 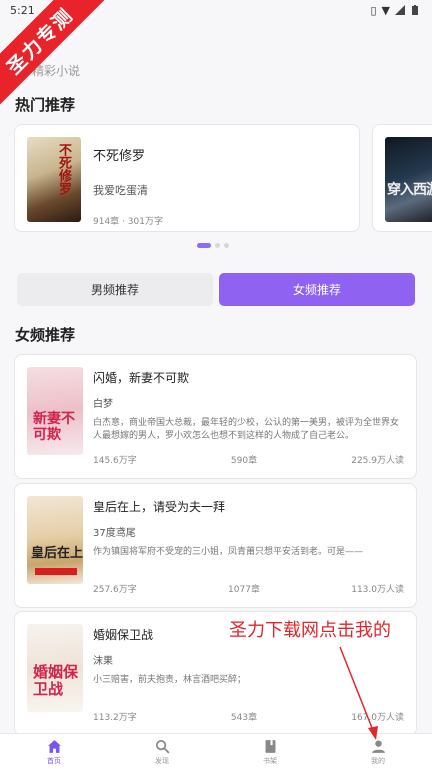 I want to click on hot-book-info: 不死修罗 我爱吃蛋清 914章 · 301万字, so click(x=128, y=182).